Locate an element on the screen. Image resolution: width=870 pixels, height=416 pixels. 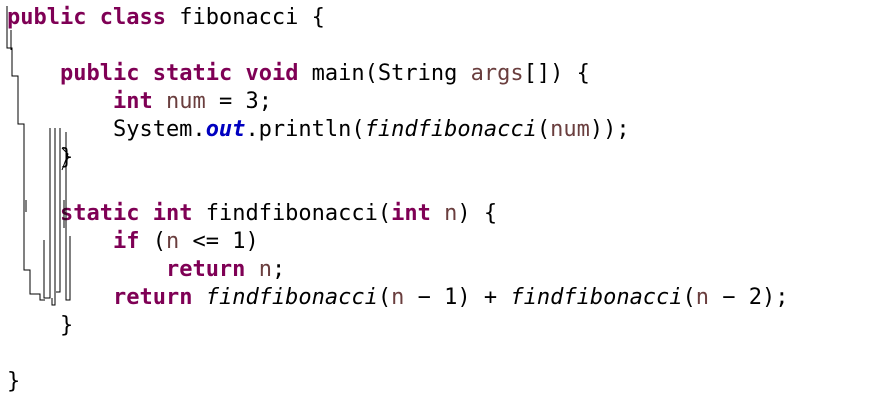
scope-guide-lines is located at coordinates (38, 156).